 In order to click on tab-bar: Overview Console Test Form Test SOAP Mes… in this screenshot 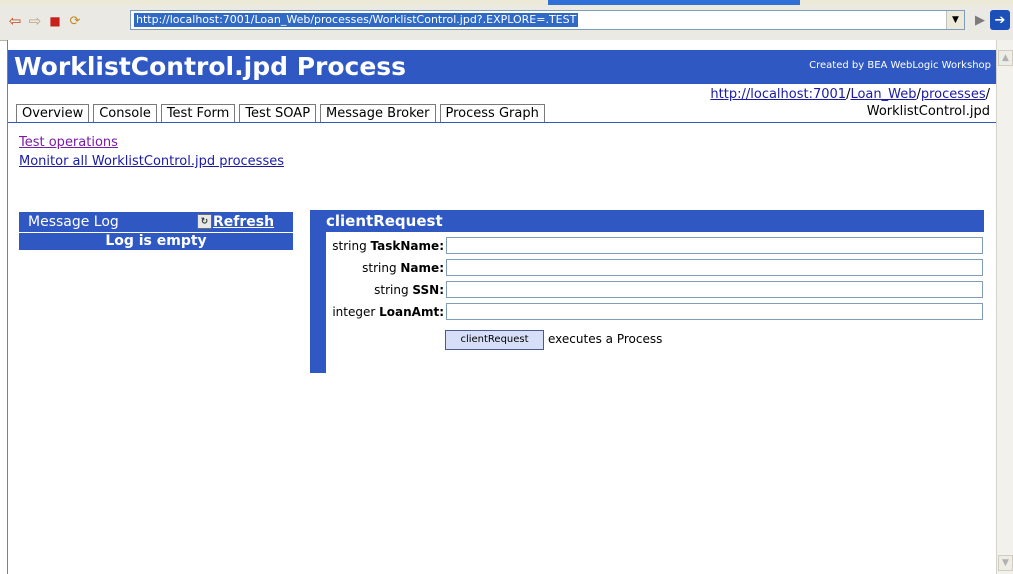, I will do `click(282, 113)`.